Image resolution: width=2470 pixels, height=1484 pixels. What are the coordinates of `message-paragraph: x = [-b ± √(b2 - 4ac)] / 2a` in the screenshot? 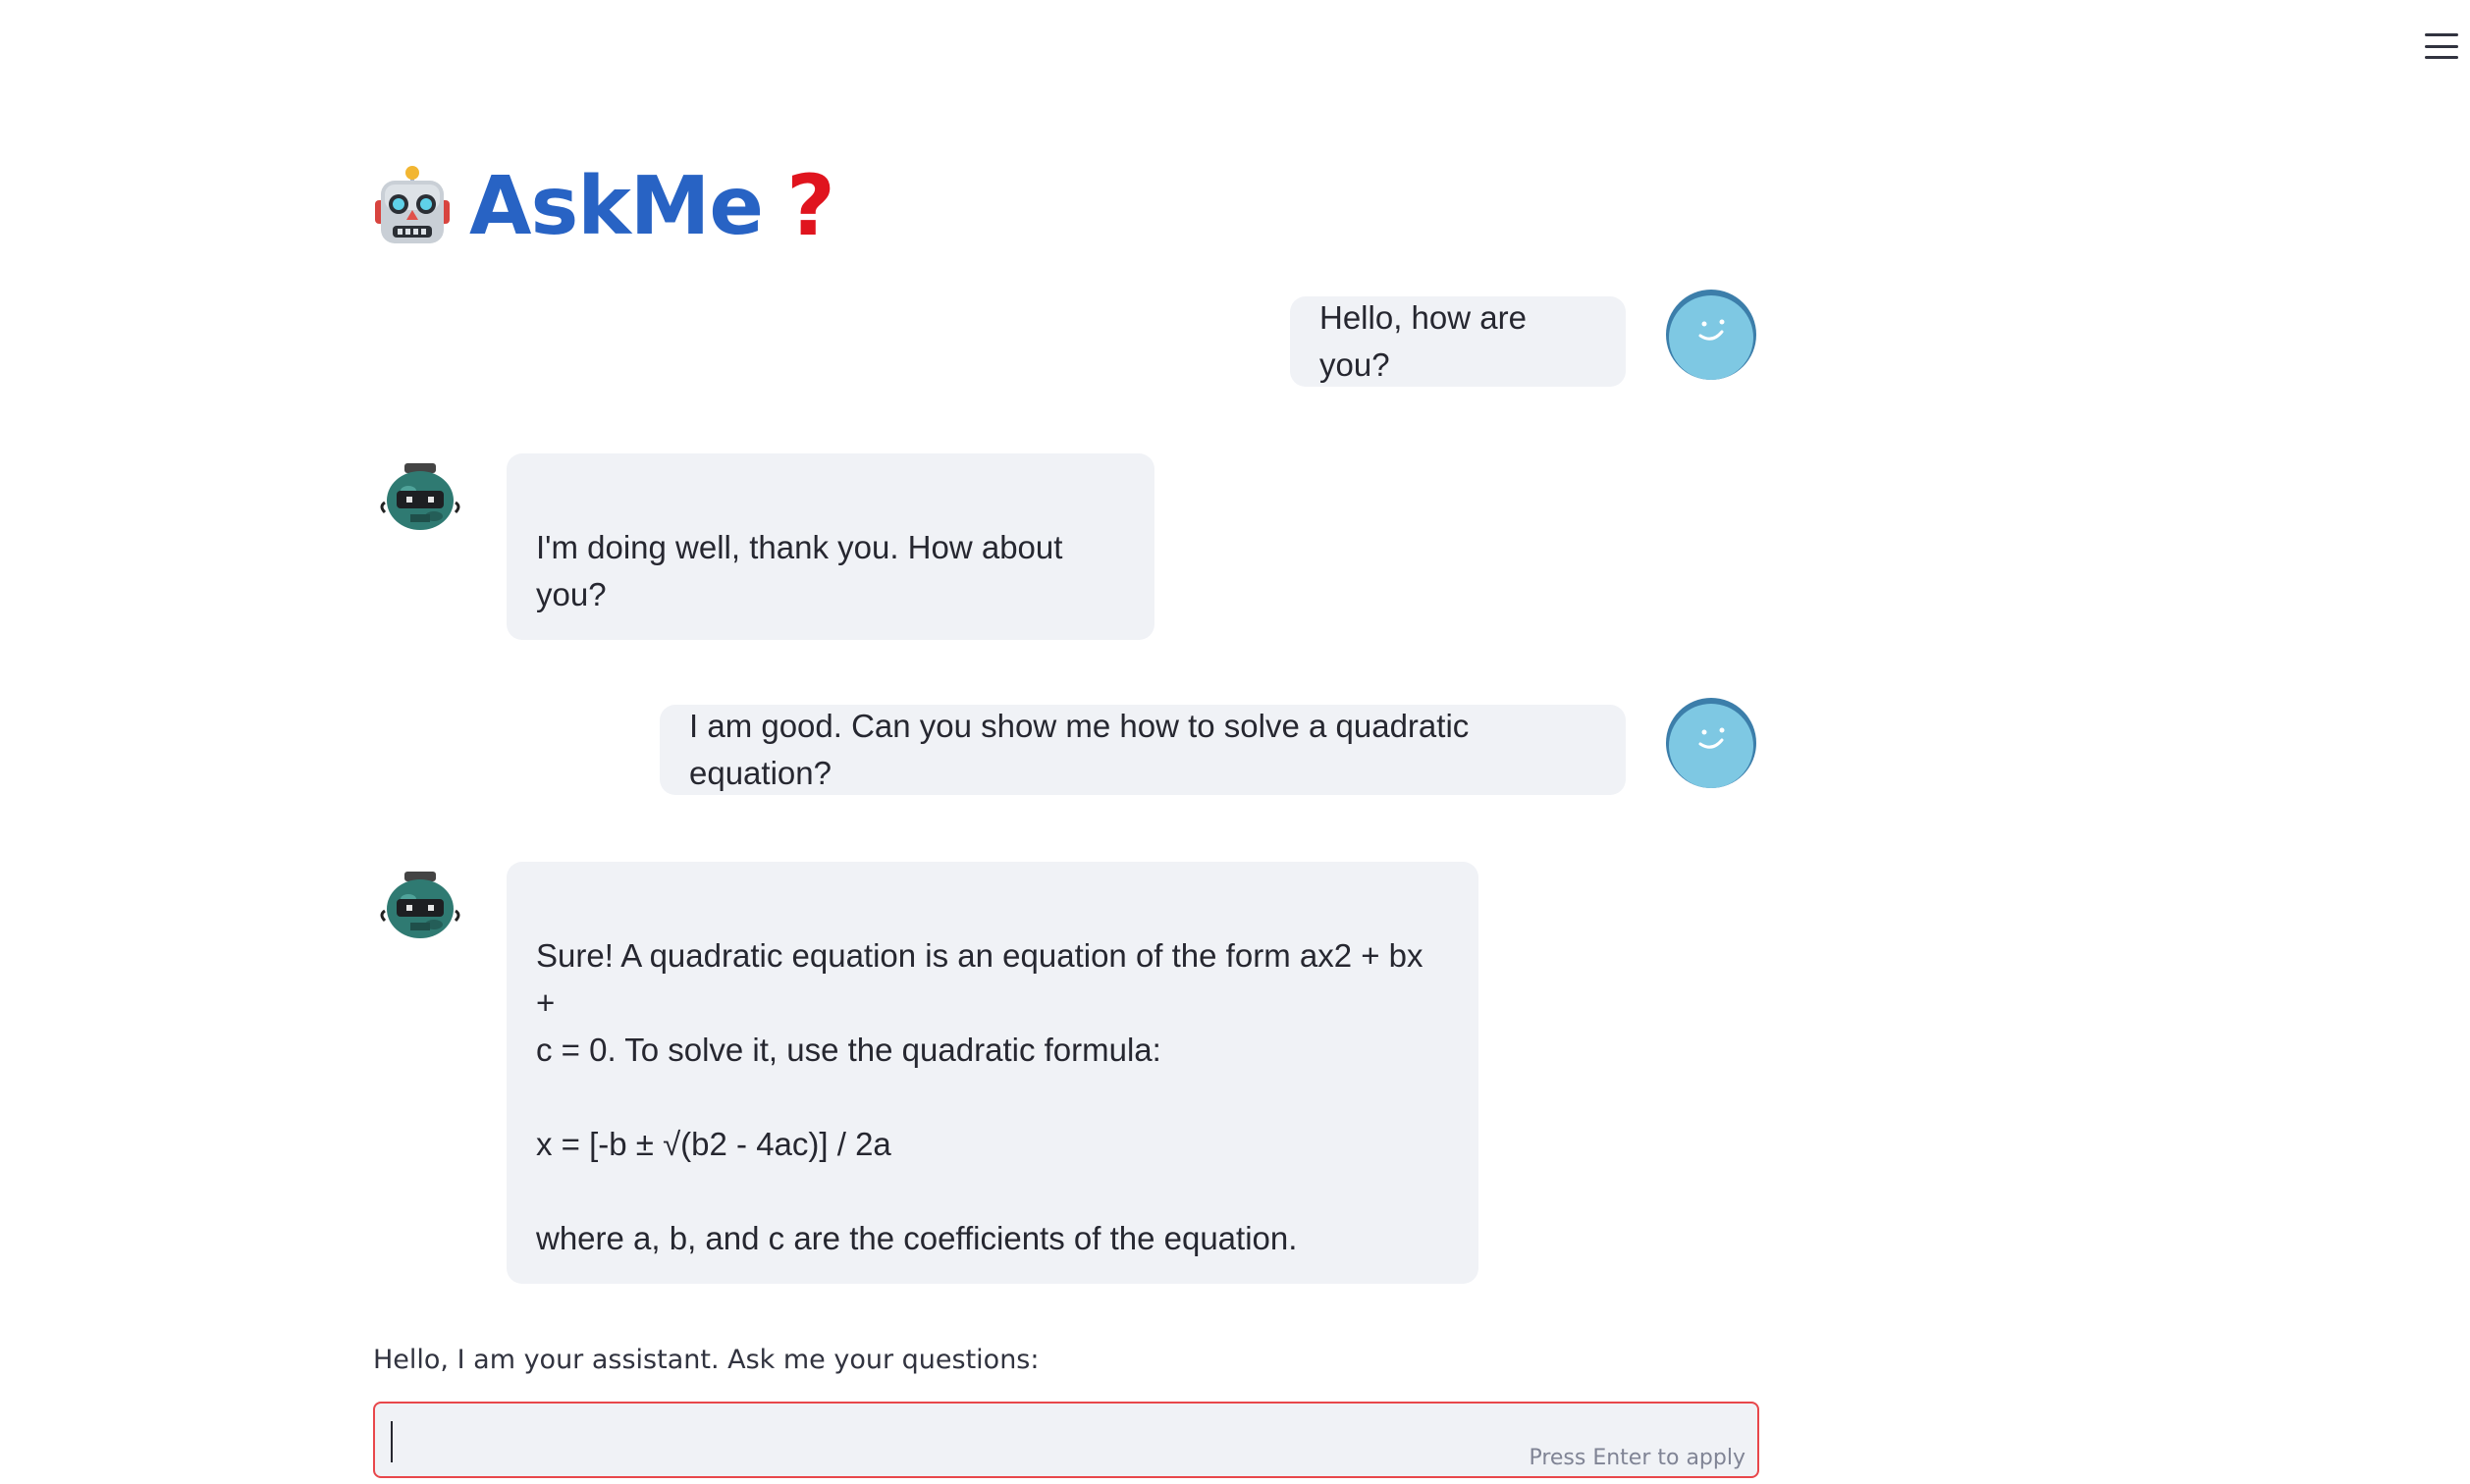 It's located at (714, 1144).